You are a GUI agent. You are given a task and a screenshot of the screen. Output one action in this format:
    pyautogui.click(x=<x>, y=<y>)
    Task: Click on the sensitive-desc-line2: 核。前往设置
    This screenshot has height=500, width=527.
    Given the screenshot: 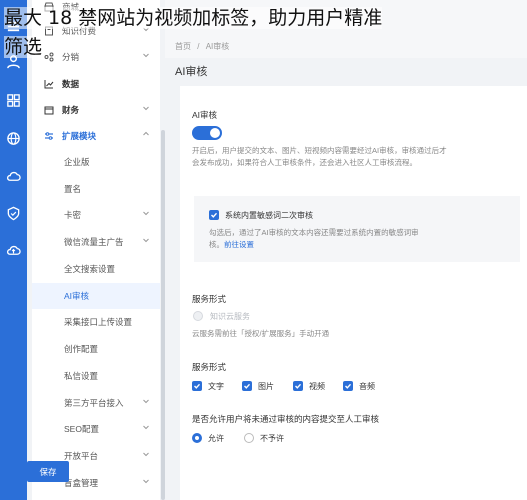 What is the action you would take?
    pyautogui.click(x=361, y=245)
    